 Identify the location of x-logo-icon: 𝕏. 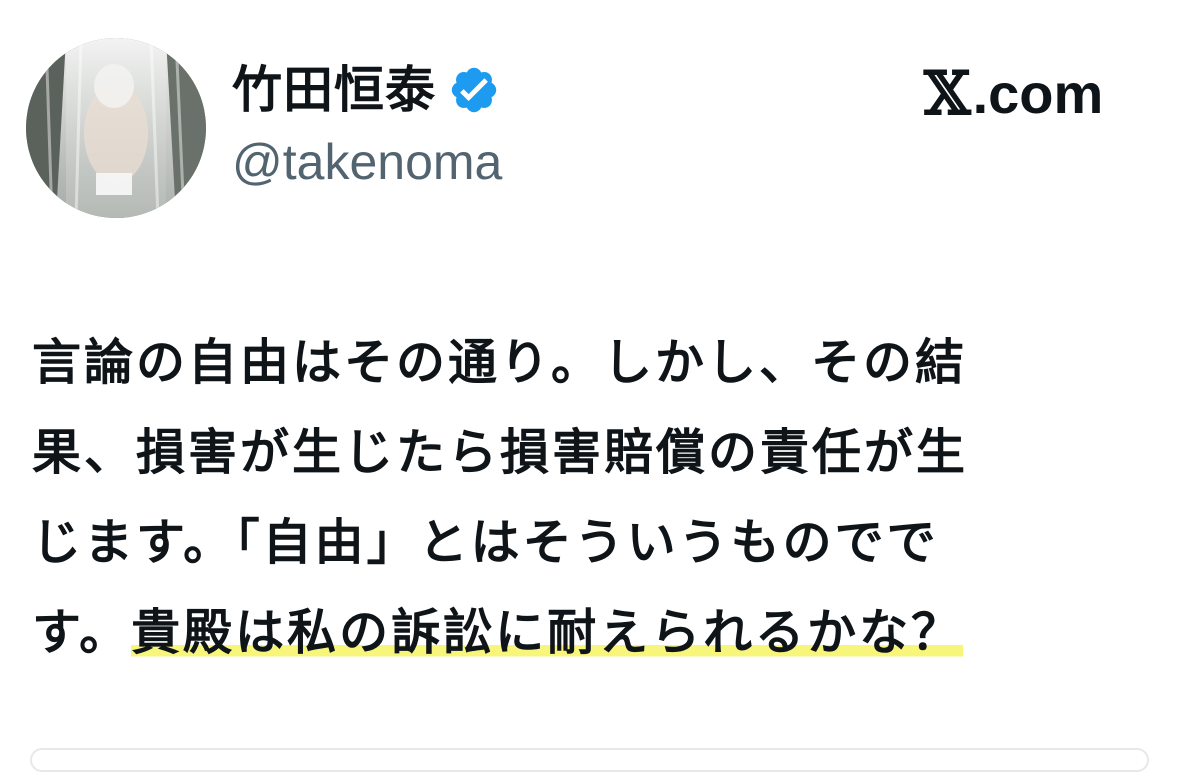
(947, 94).